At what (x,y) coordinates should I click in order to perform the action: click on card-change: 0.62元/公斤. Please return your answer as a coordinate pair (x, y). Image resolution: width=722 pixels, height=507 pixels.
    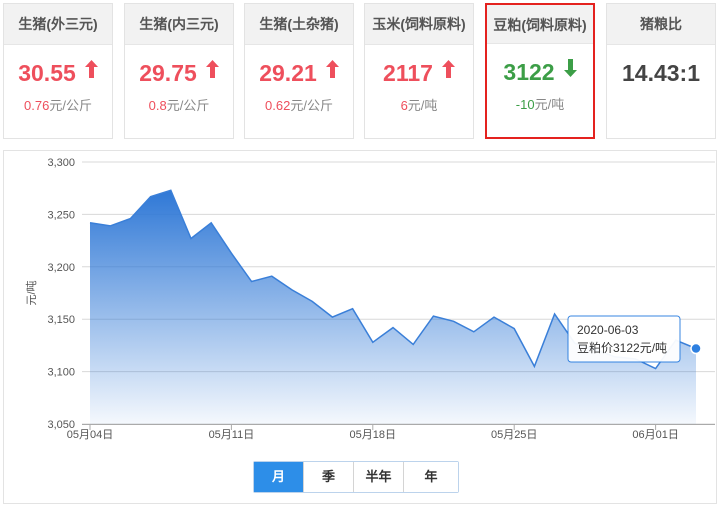
    Looking at the image, I should click on (299, 104).